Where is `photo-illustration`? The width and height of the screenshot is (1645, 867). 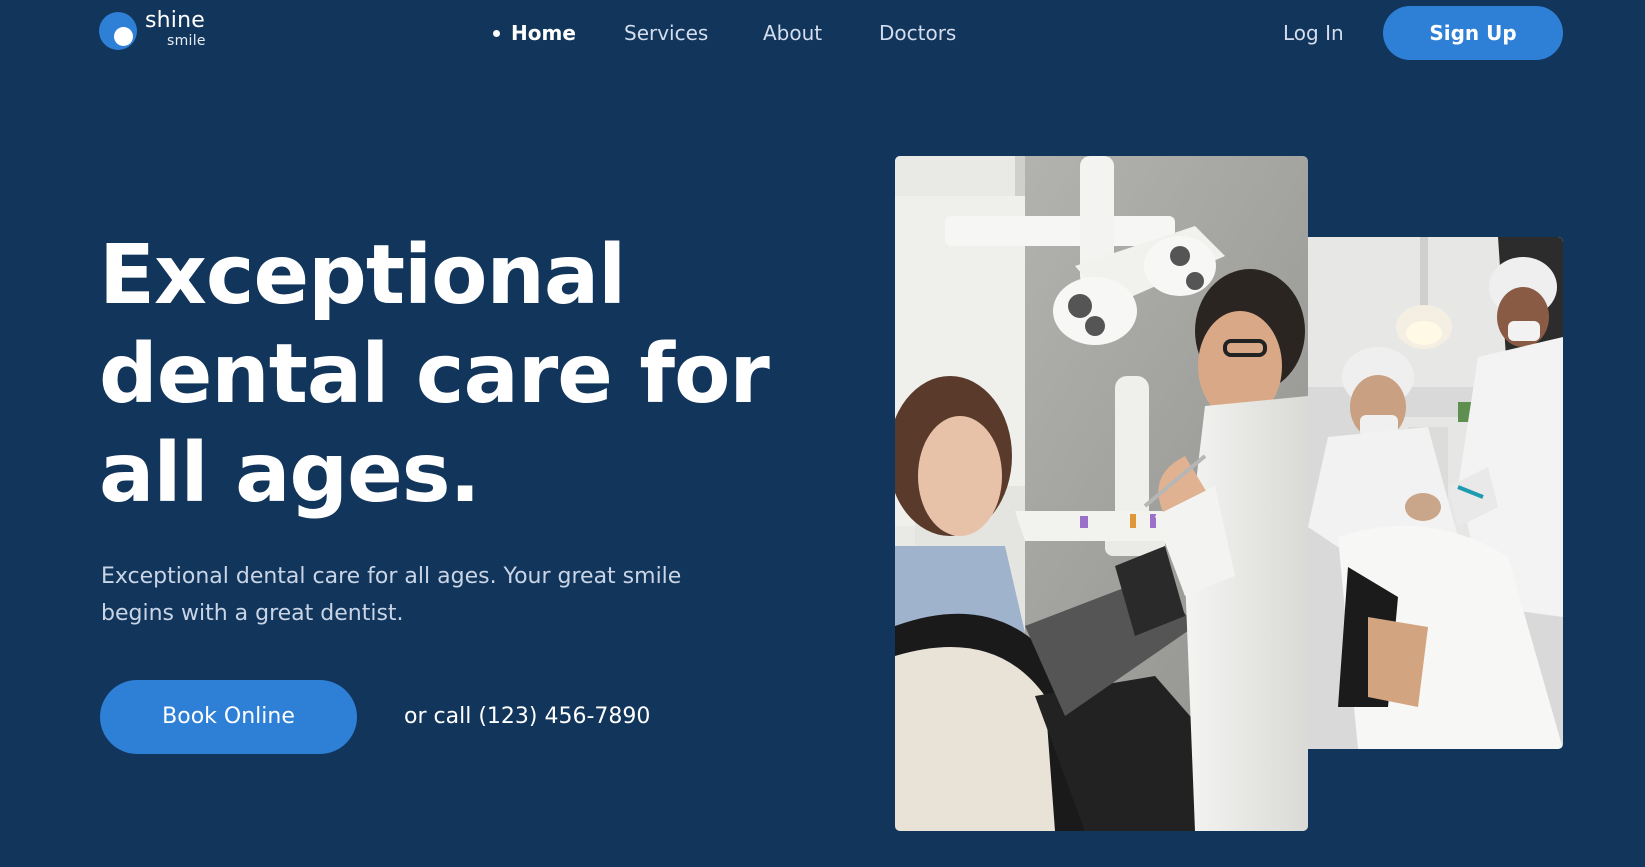 photo-illustration is located at coordinates (1435, 493).